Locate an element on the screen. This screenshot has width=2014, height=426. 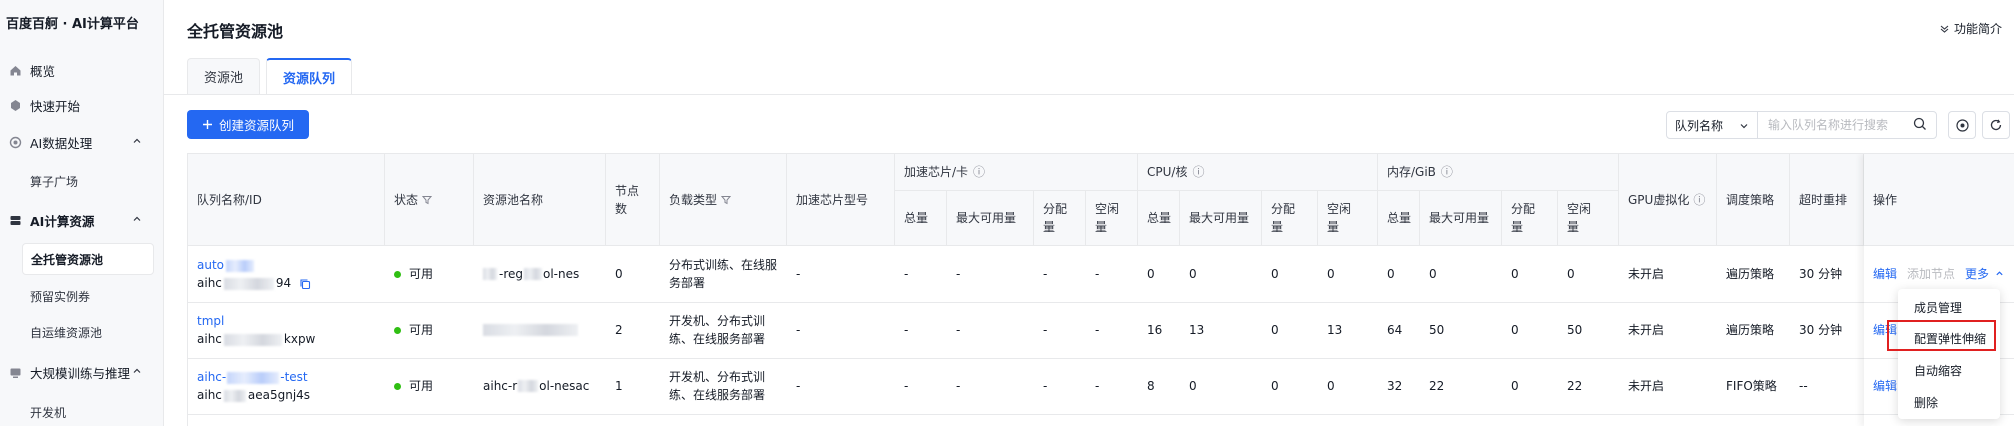
sidebar-item-managed-pool: 全托管资源池 is located at coordinates (88, 259).